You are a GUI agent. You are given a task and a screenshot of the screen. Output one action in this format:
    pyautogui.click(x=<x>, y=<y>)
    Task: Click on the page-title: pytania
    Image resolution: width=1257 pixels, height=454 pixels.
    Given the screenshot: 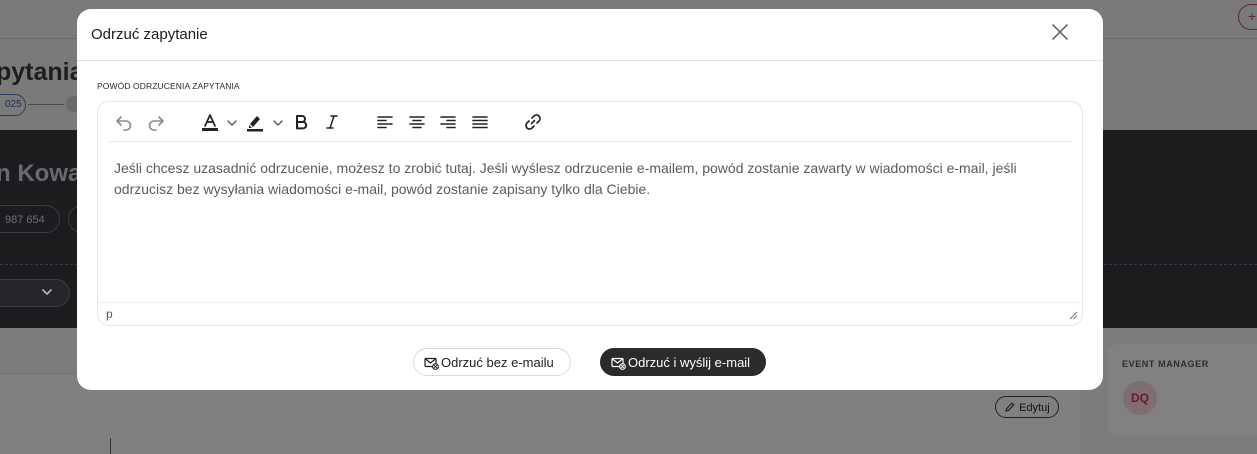 What is the action you would take?
    pyautogui.click(x=42, y=72)
    